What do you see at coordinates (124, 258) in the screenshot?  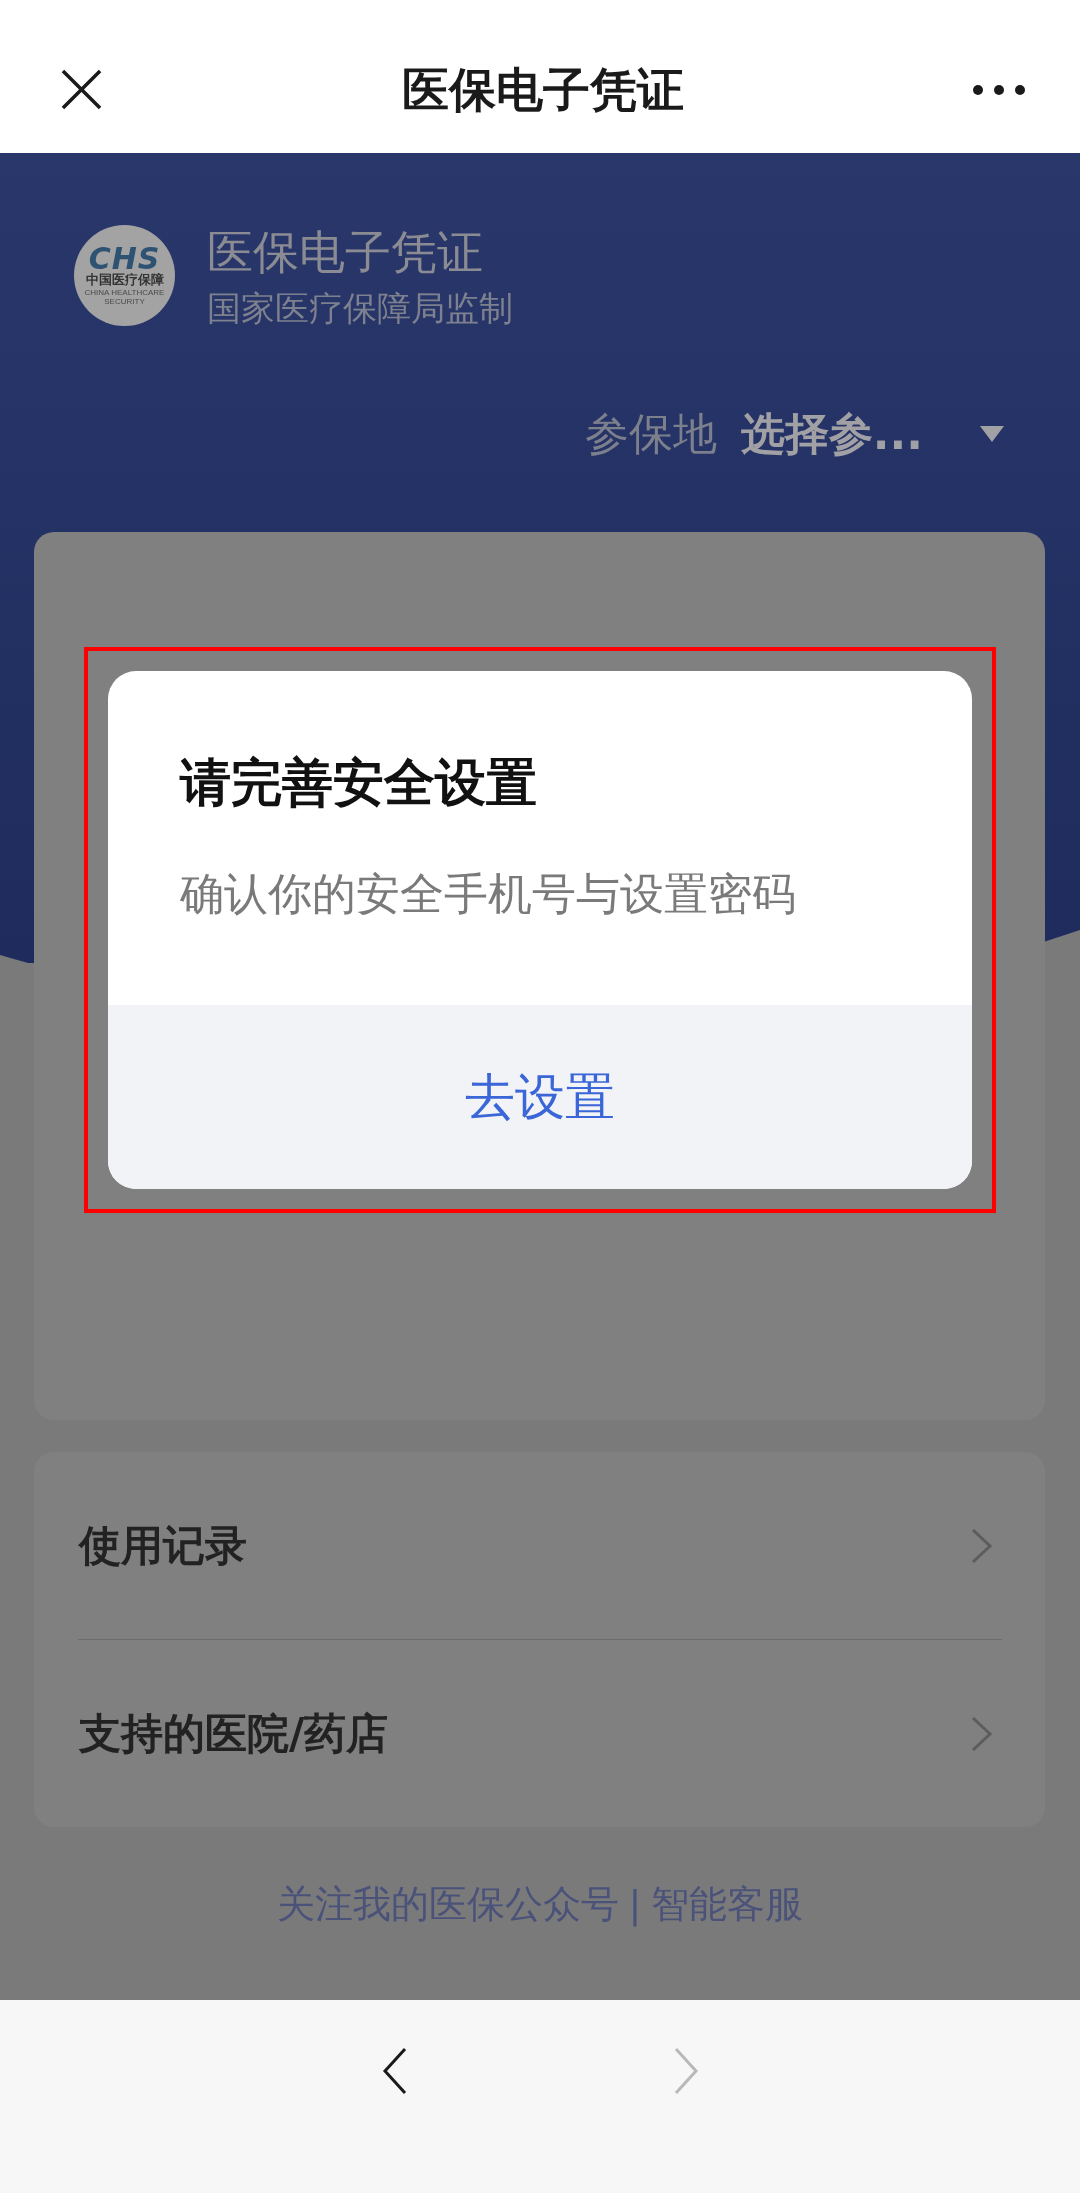 I see `logo-letters: CHS` at bounding box center [124, 258].